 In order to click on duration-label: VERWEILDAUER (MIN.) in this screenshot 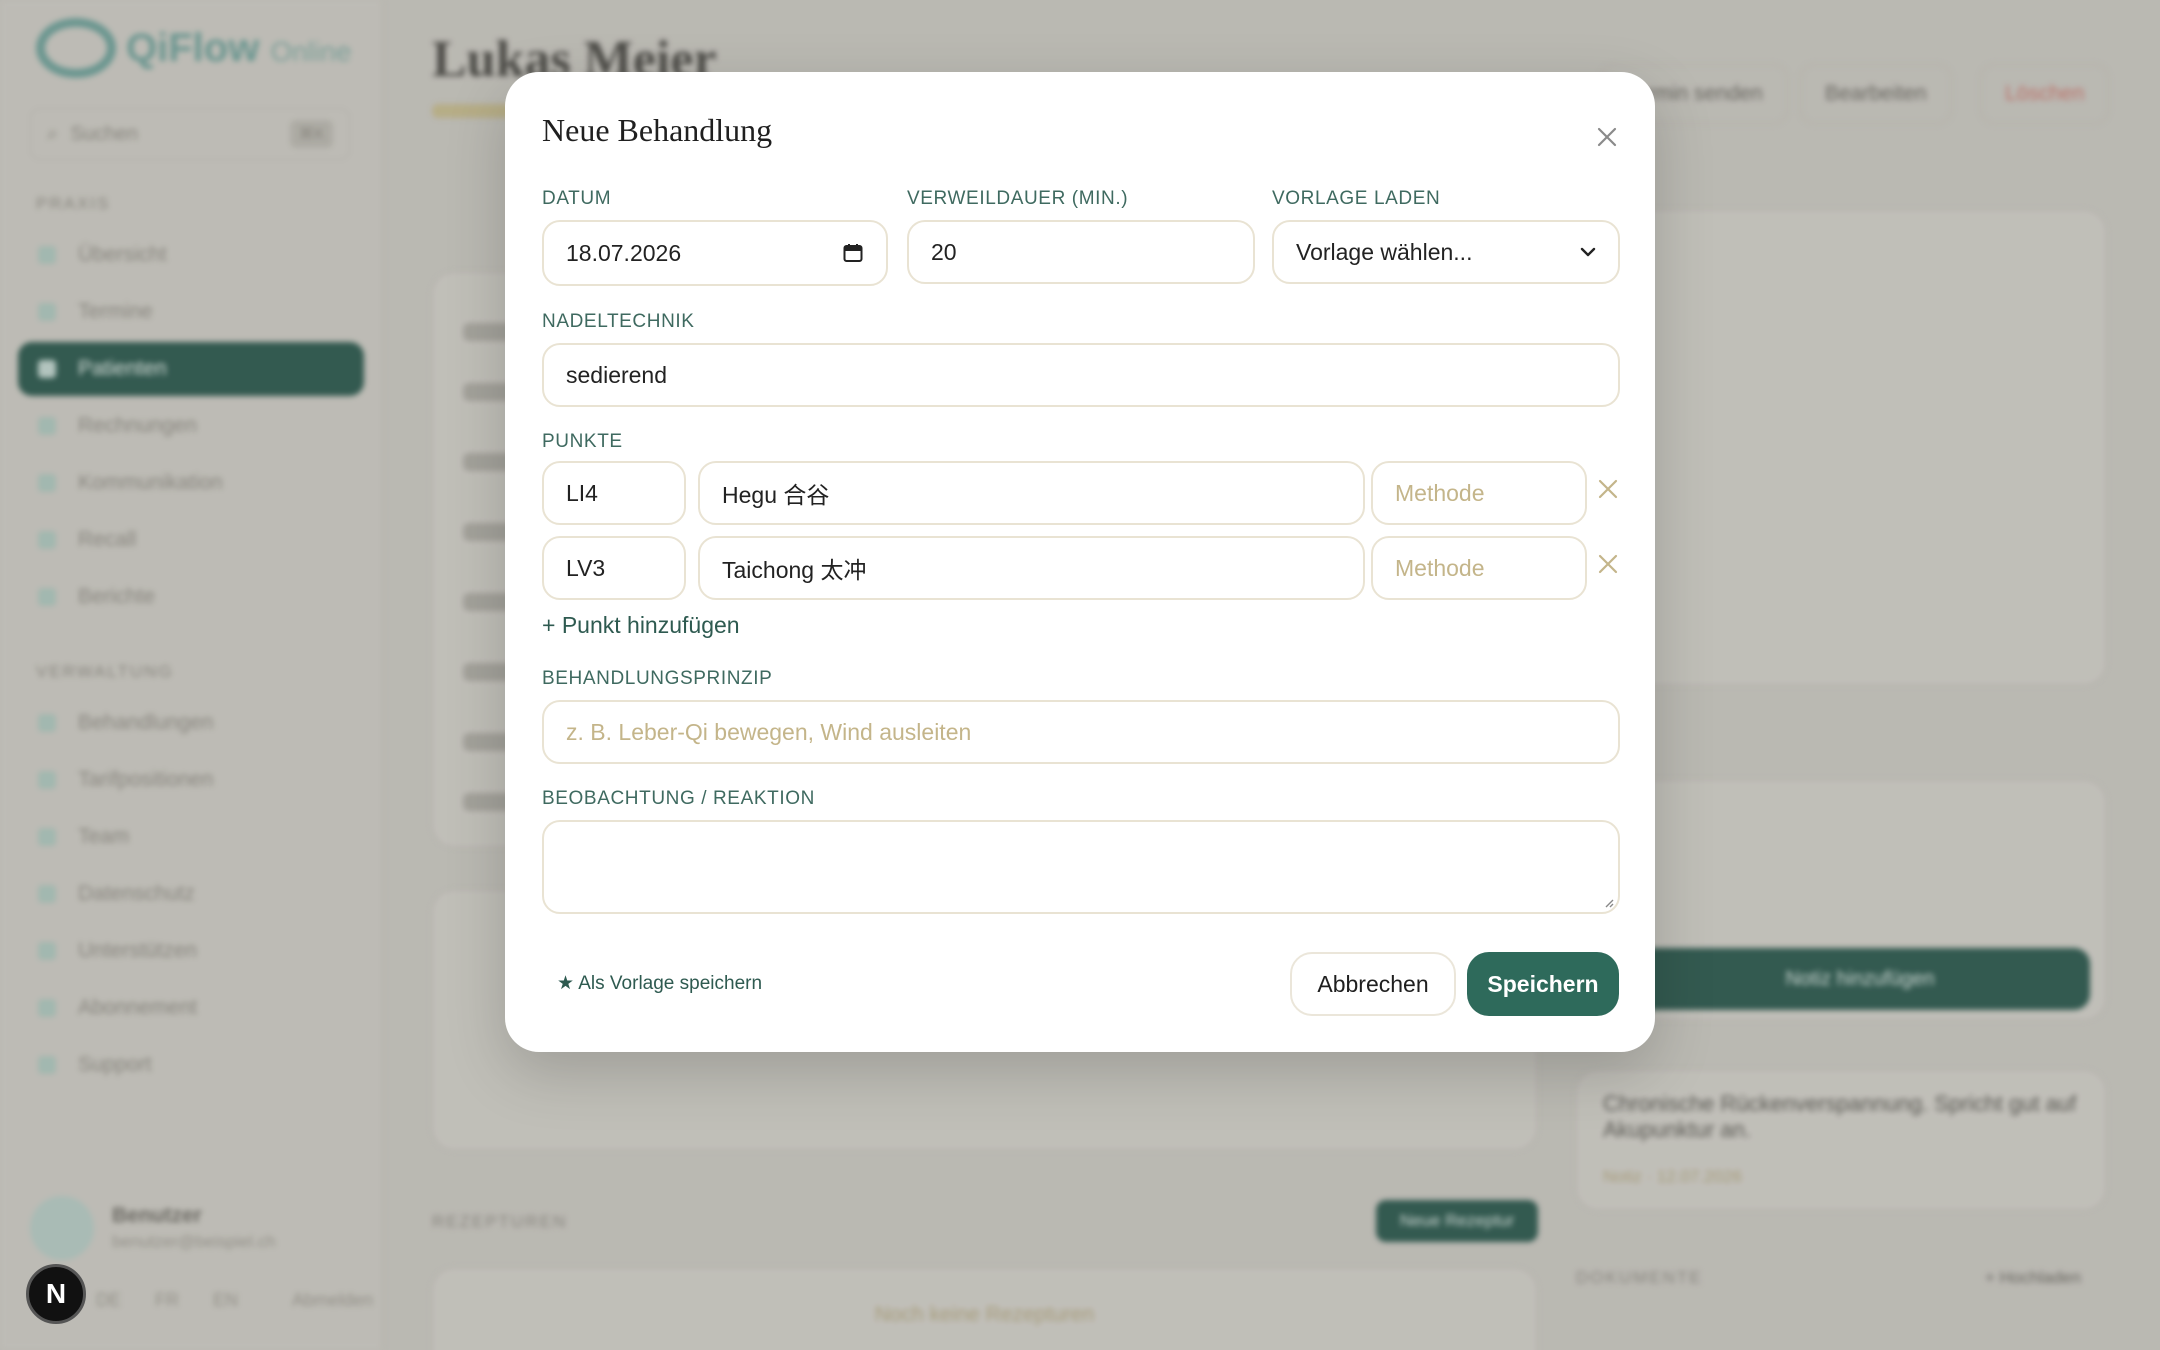, I will do `click(1018, 198)`.